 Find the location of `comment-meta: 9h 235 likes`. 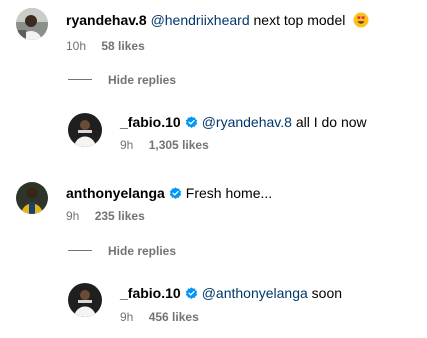

comment-meta: 9h 235 likes is located at coordinates (105, 216).